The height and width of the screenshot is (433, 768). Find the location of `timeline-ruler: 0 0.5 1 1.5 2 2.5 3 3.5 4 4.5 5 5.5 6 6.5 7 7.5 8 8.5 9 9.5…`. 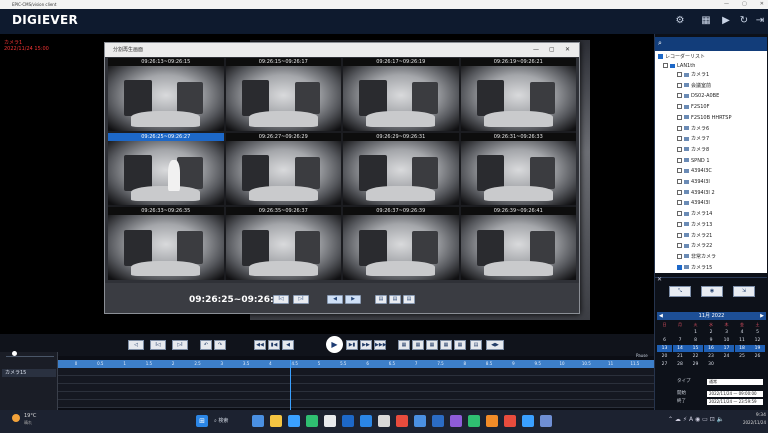

timeline-ruler: 0 0.5 1 1.5 2 2.5 3 3.5 4 4.5 5 5.5 6 6.5 7 7.5 8 8.5 9 9.5… is located at coordinates (360, 364).